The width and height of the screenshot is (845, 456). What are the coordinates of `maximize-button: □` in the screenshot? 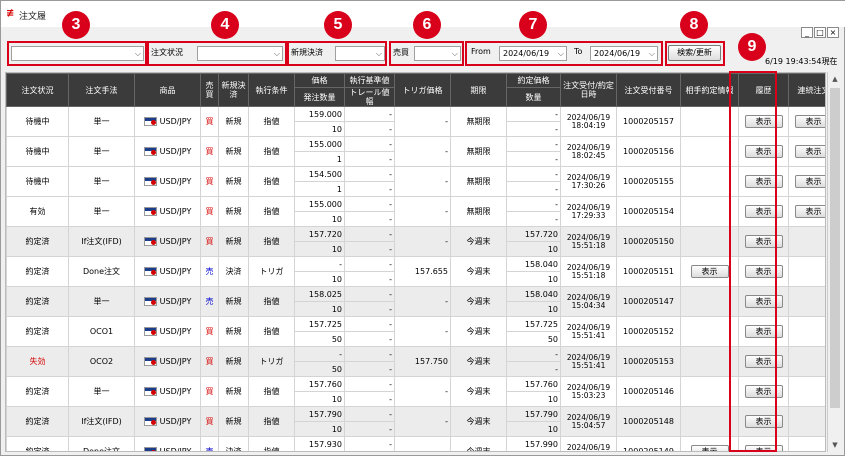 It's located at (820, 32).